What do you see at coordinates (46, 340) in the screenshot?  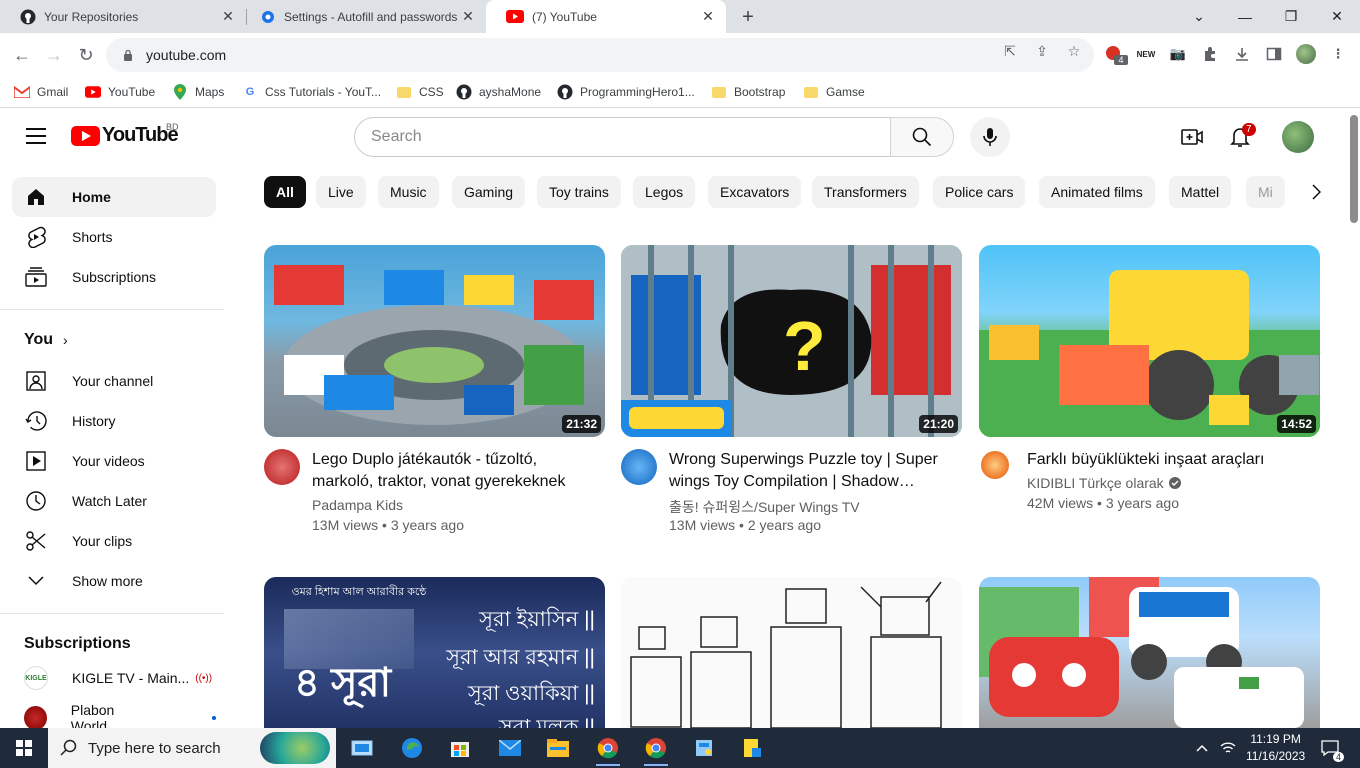 I see `sidebar-you-heading: You ›` at bounding box center [46, 340].